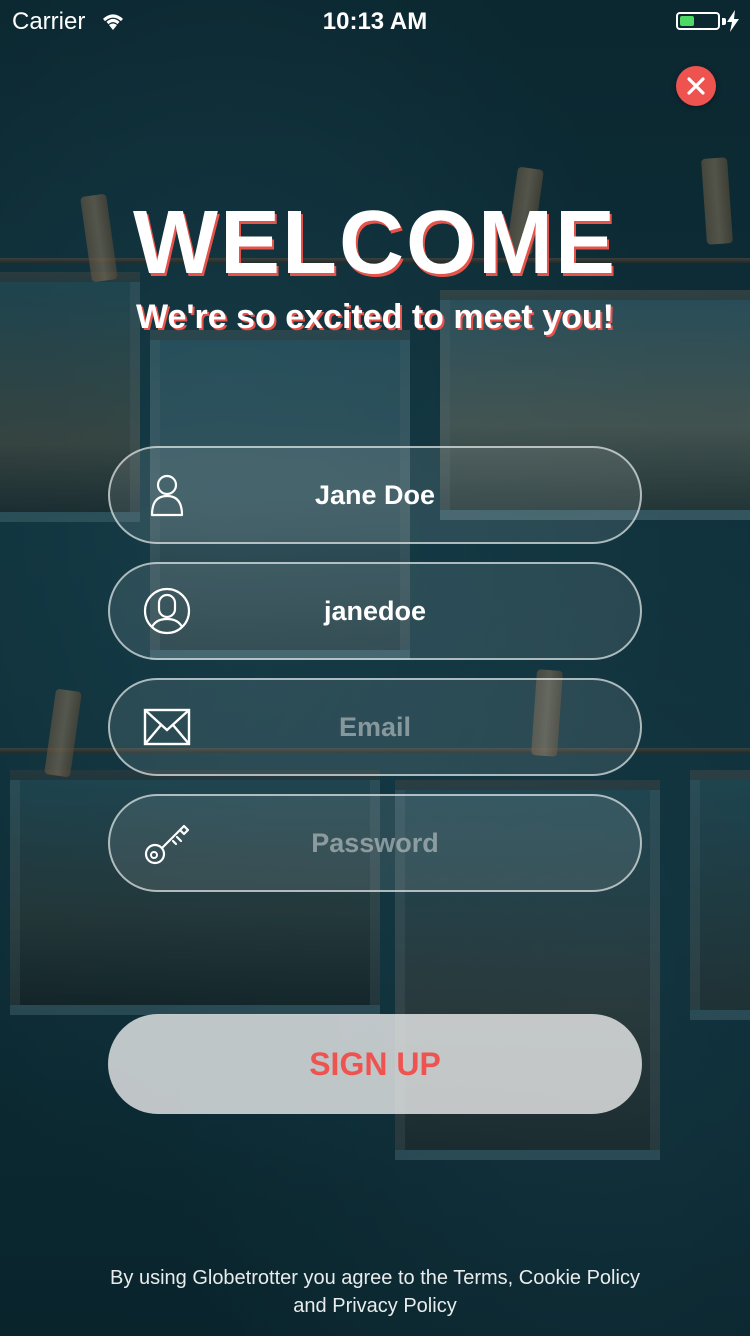 The image size is (750, 1336). Describe the element at coordinates (167, 495) in the screenshot. I see `user-icon` at that location.